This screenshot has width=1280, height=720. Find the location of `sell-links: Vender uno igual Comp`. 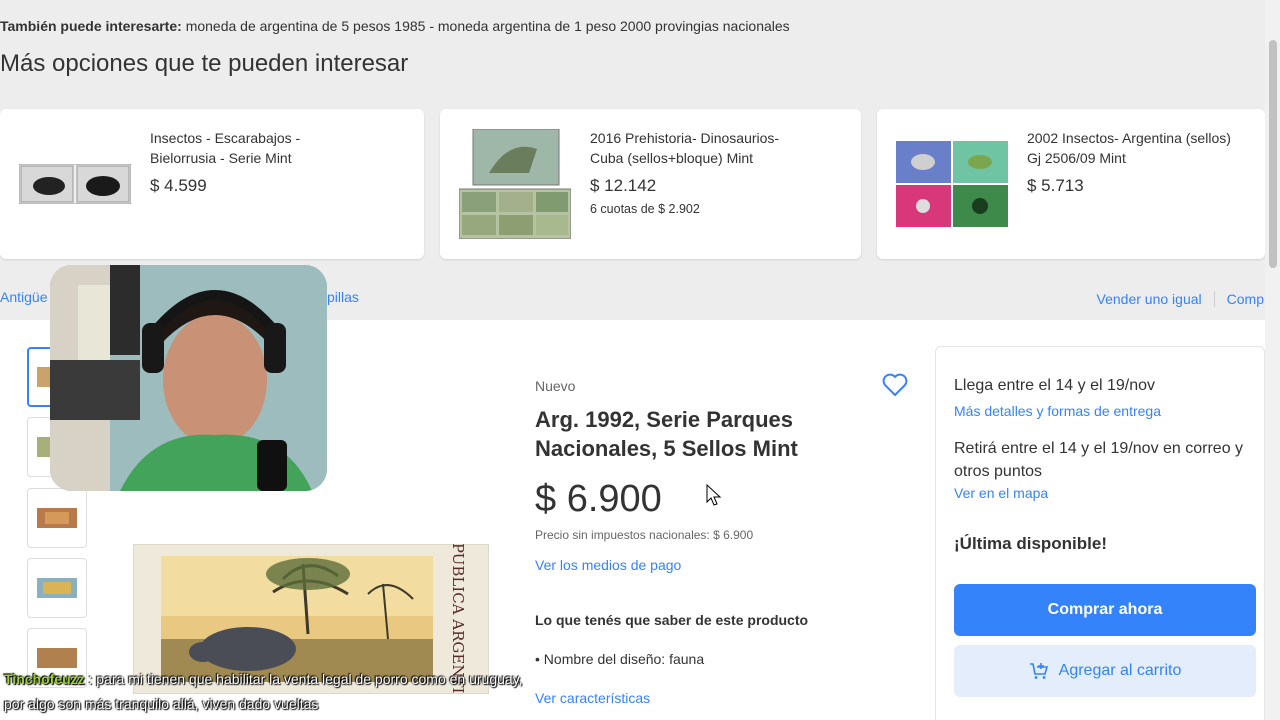

sell-links: Vender uno igual Comp is located at coordinates (1180, 299).